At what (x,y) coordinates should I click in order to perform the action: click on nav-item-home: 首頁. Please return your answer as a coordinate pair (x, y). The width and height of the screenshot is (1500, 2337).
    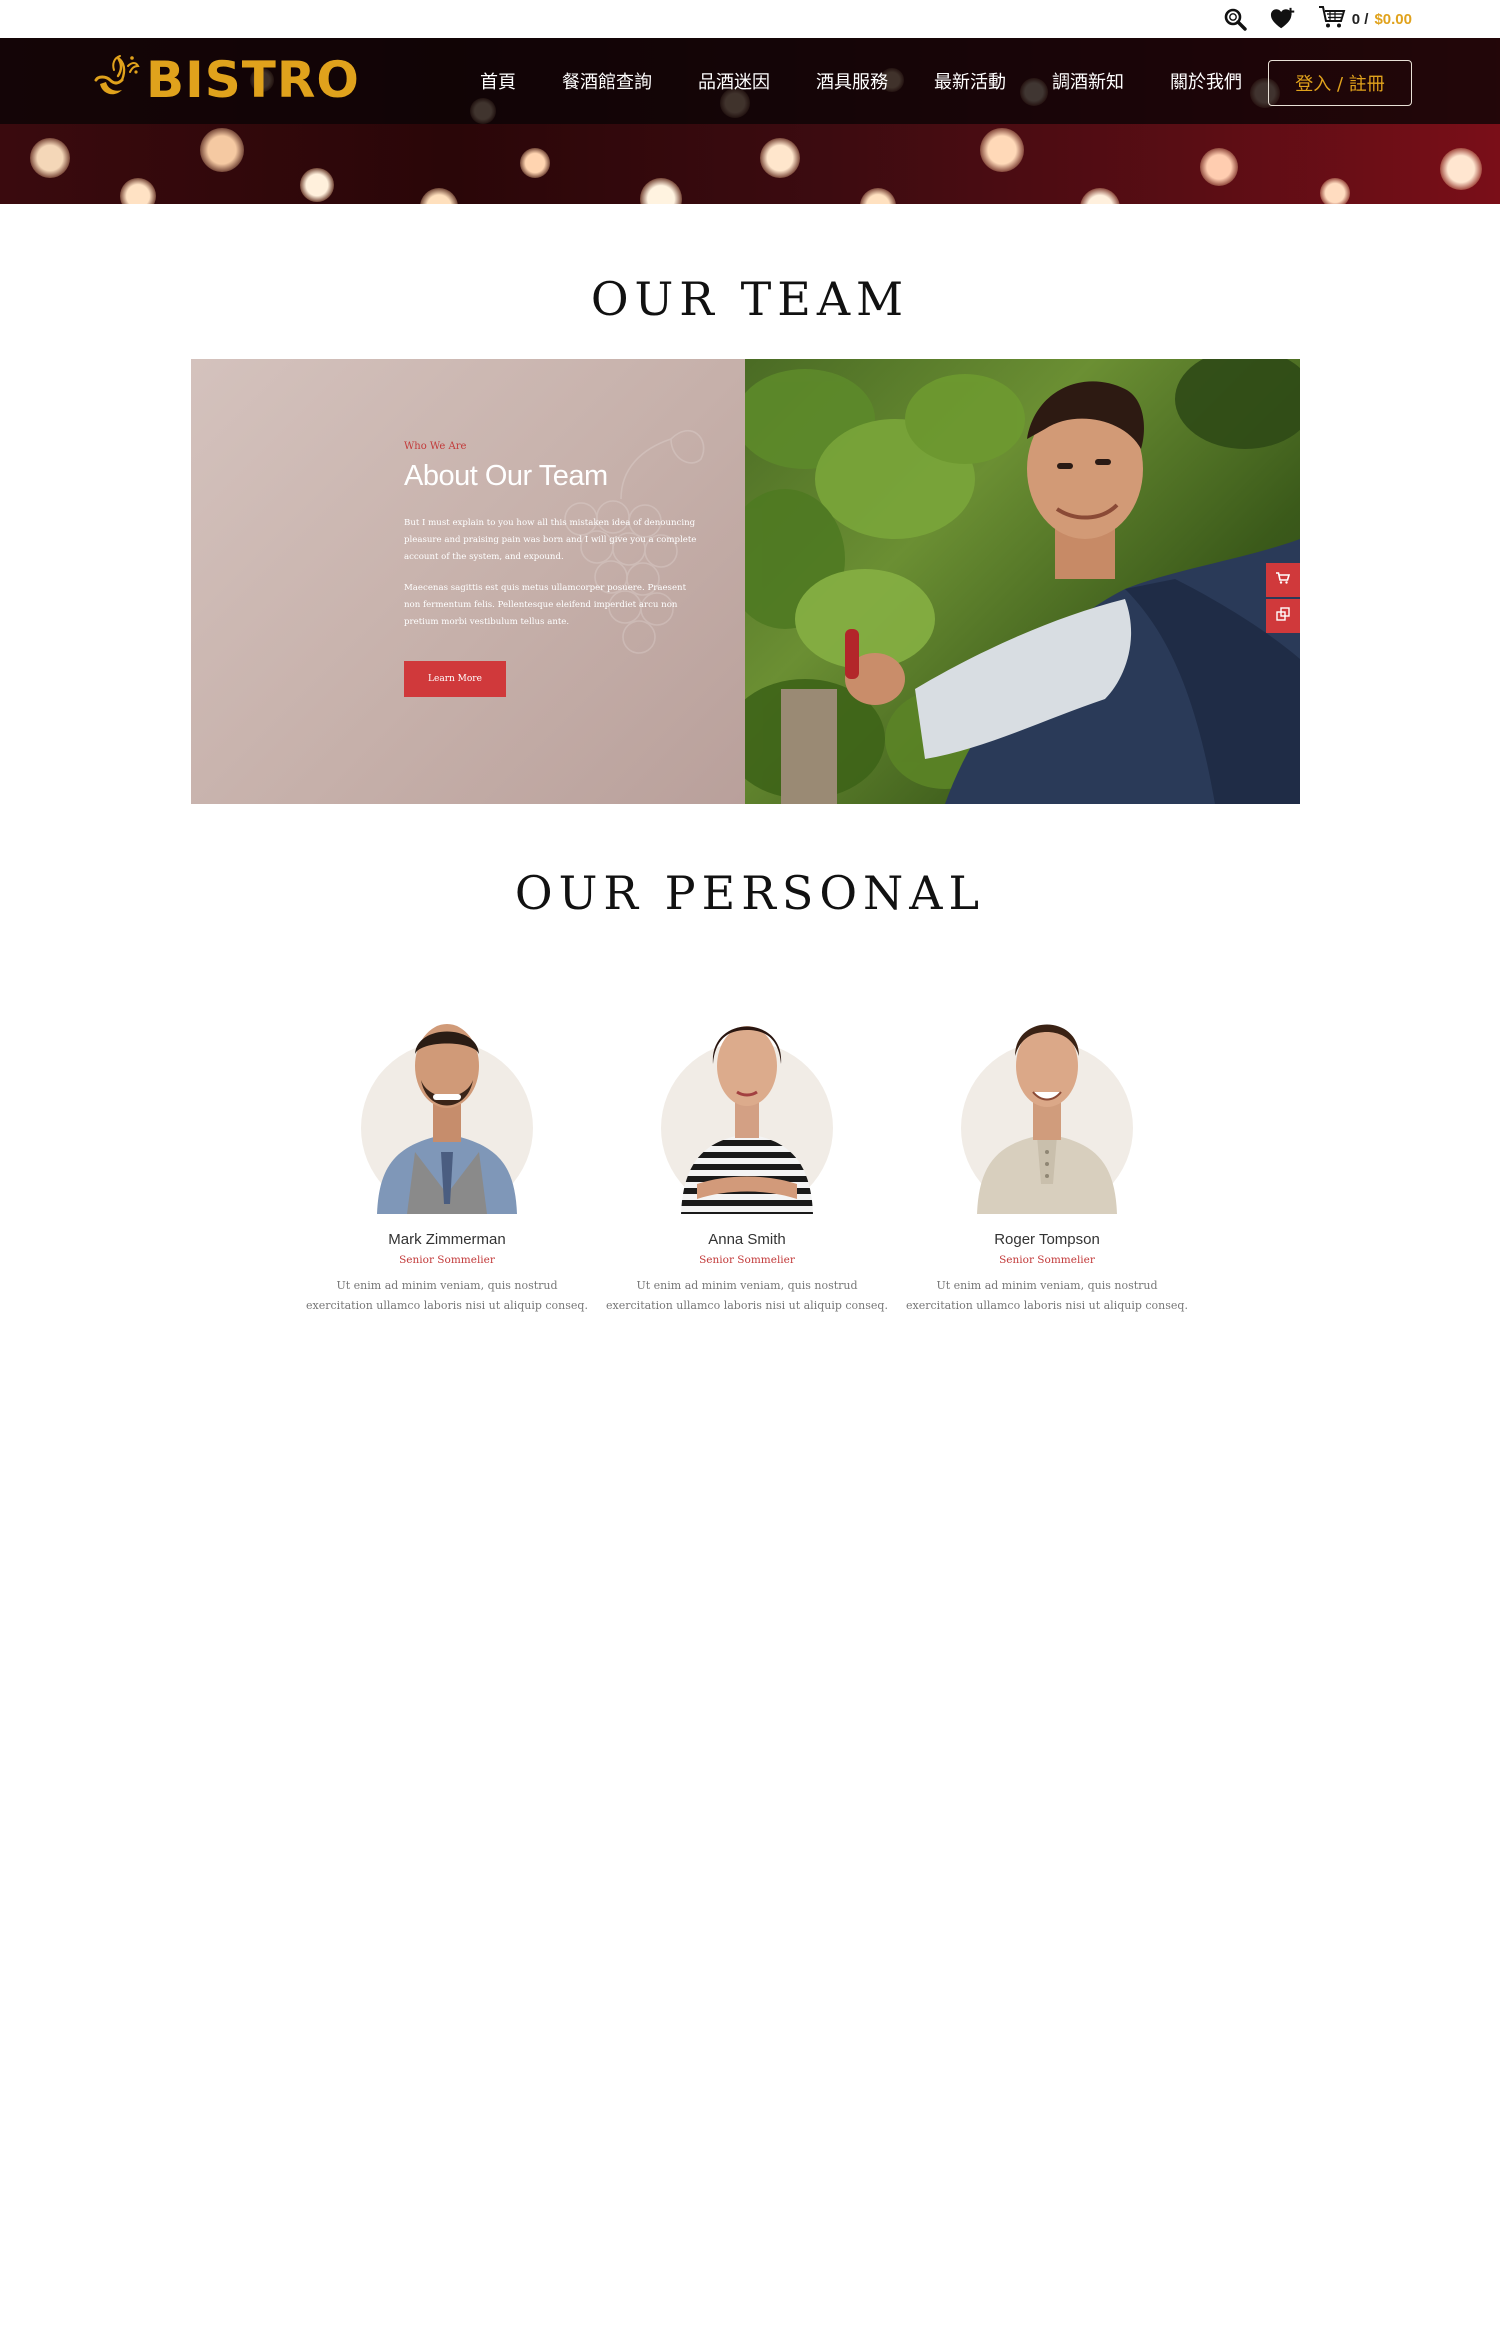
    Looking at the image, I should click on (498, 81).